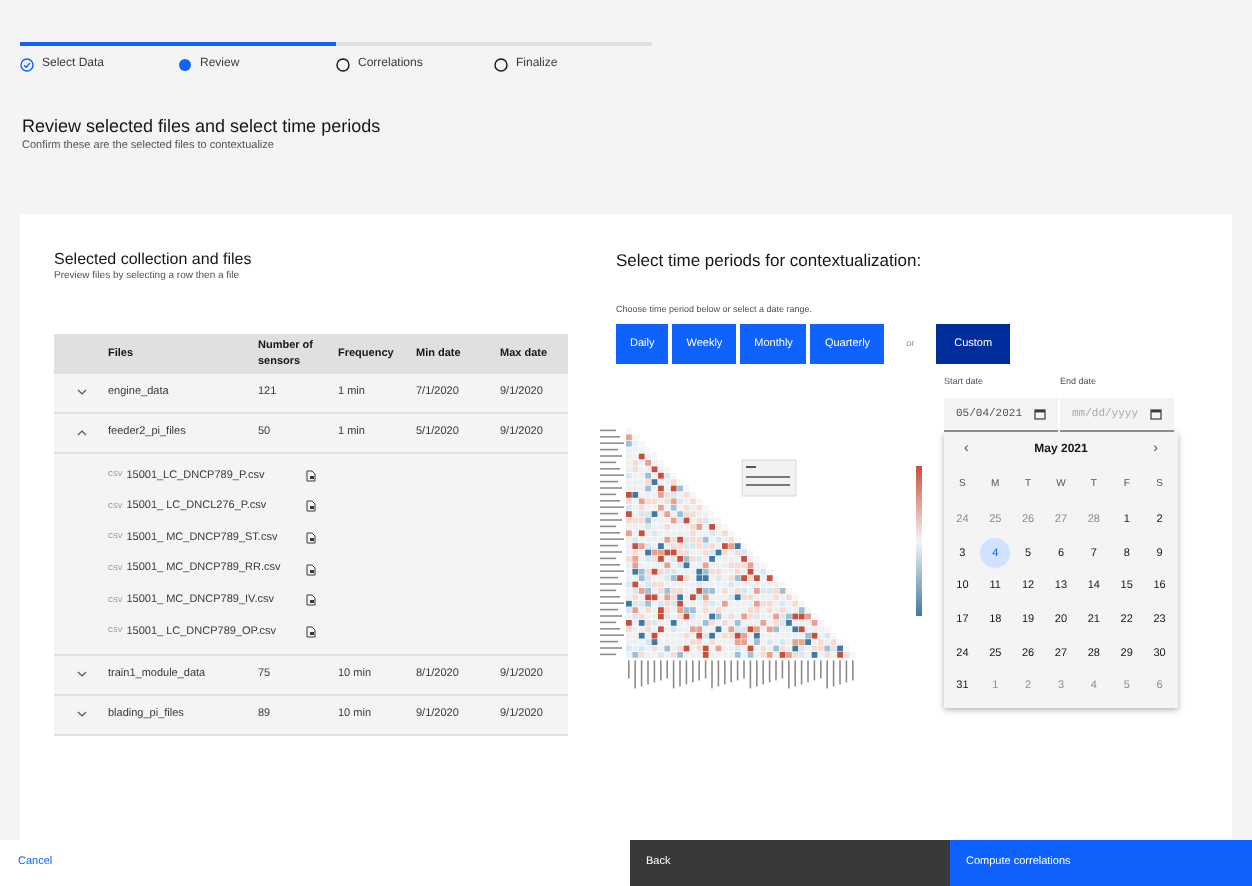 The height and width of the screenshot is (886, 1252). I want to click on section-title: Select time periods for contextualization:, so click(770, 261).